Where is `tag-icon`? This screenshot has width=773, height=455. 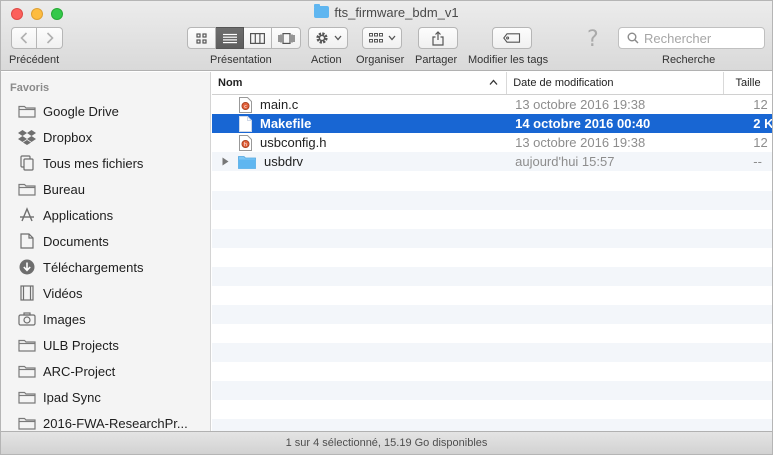
tag-icon is located at coordinates (512, 38).